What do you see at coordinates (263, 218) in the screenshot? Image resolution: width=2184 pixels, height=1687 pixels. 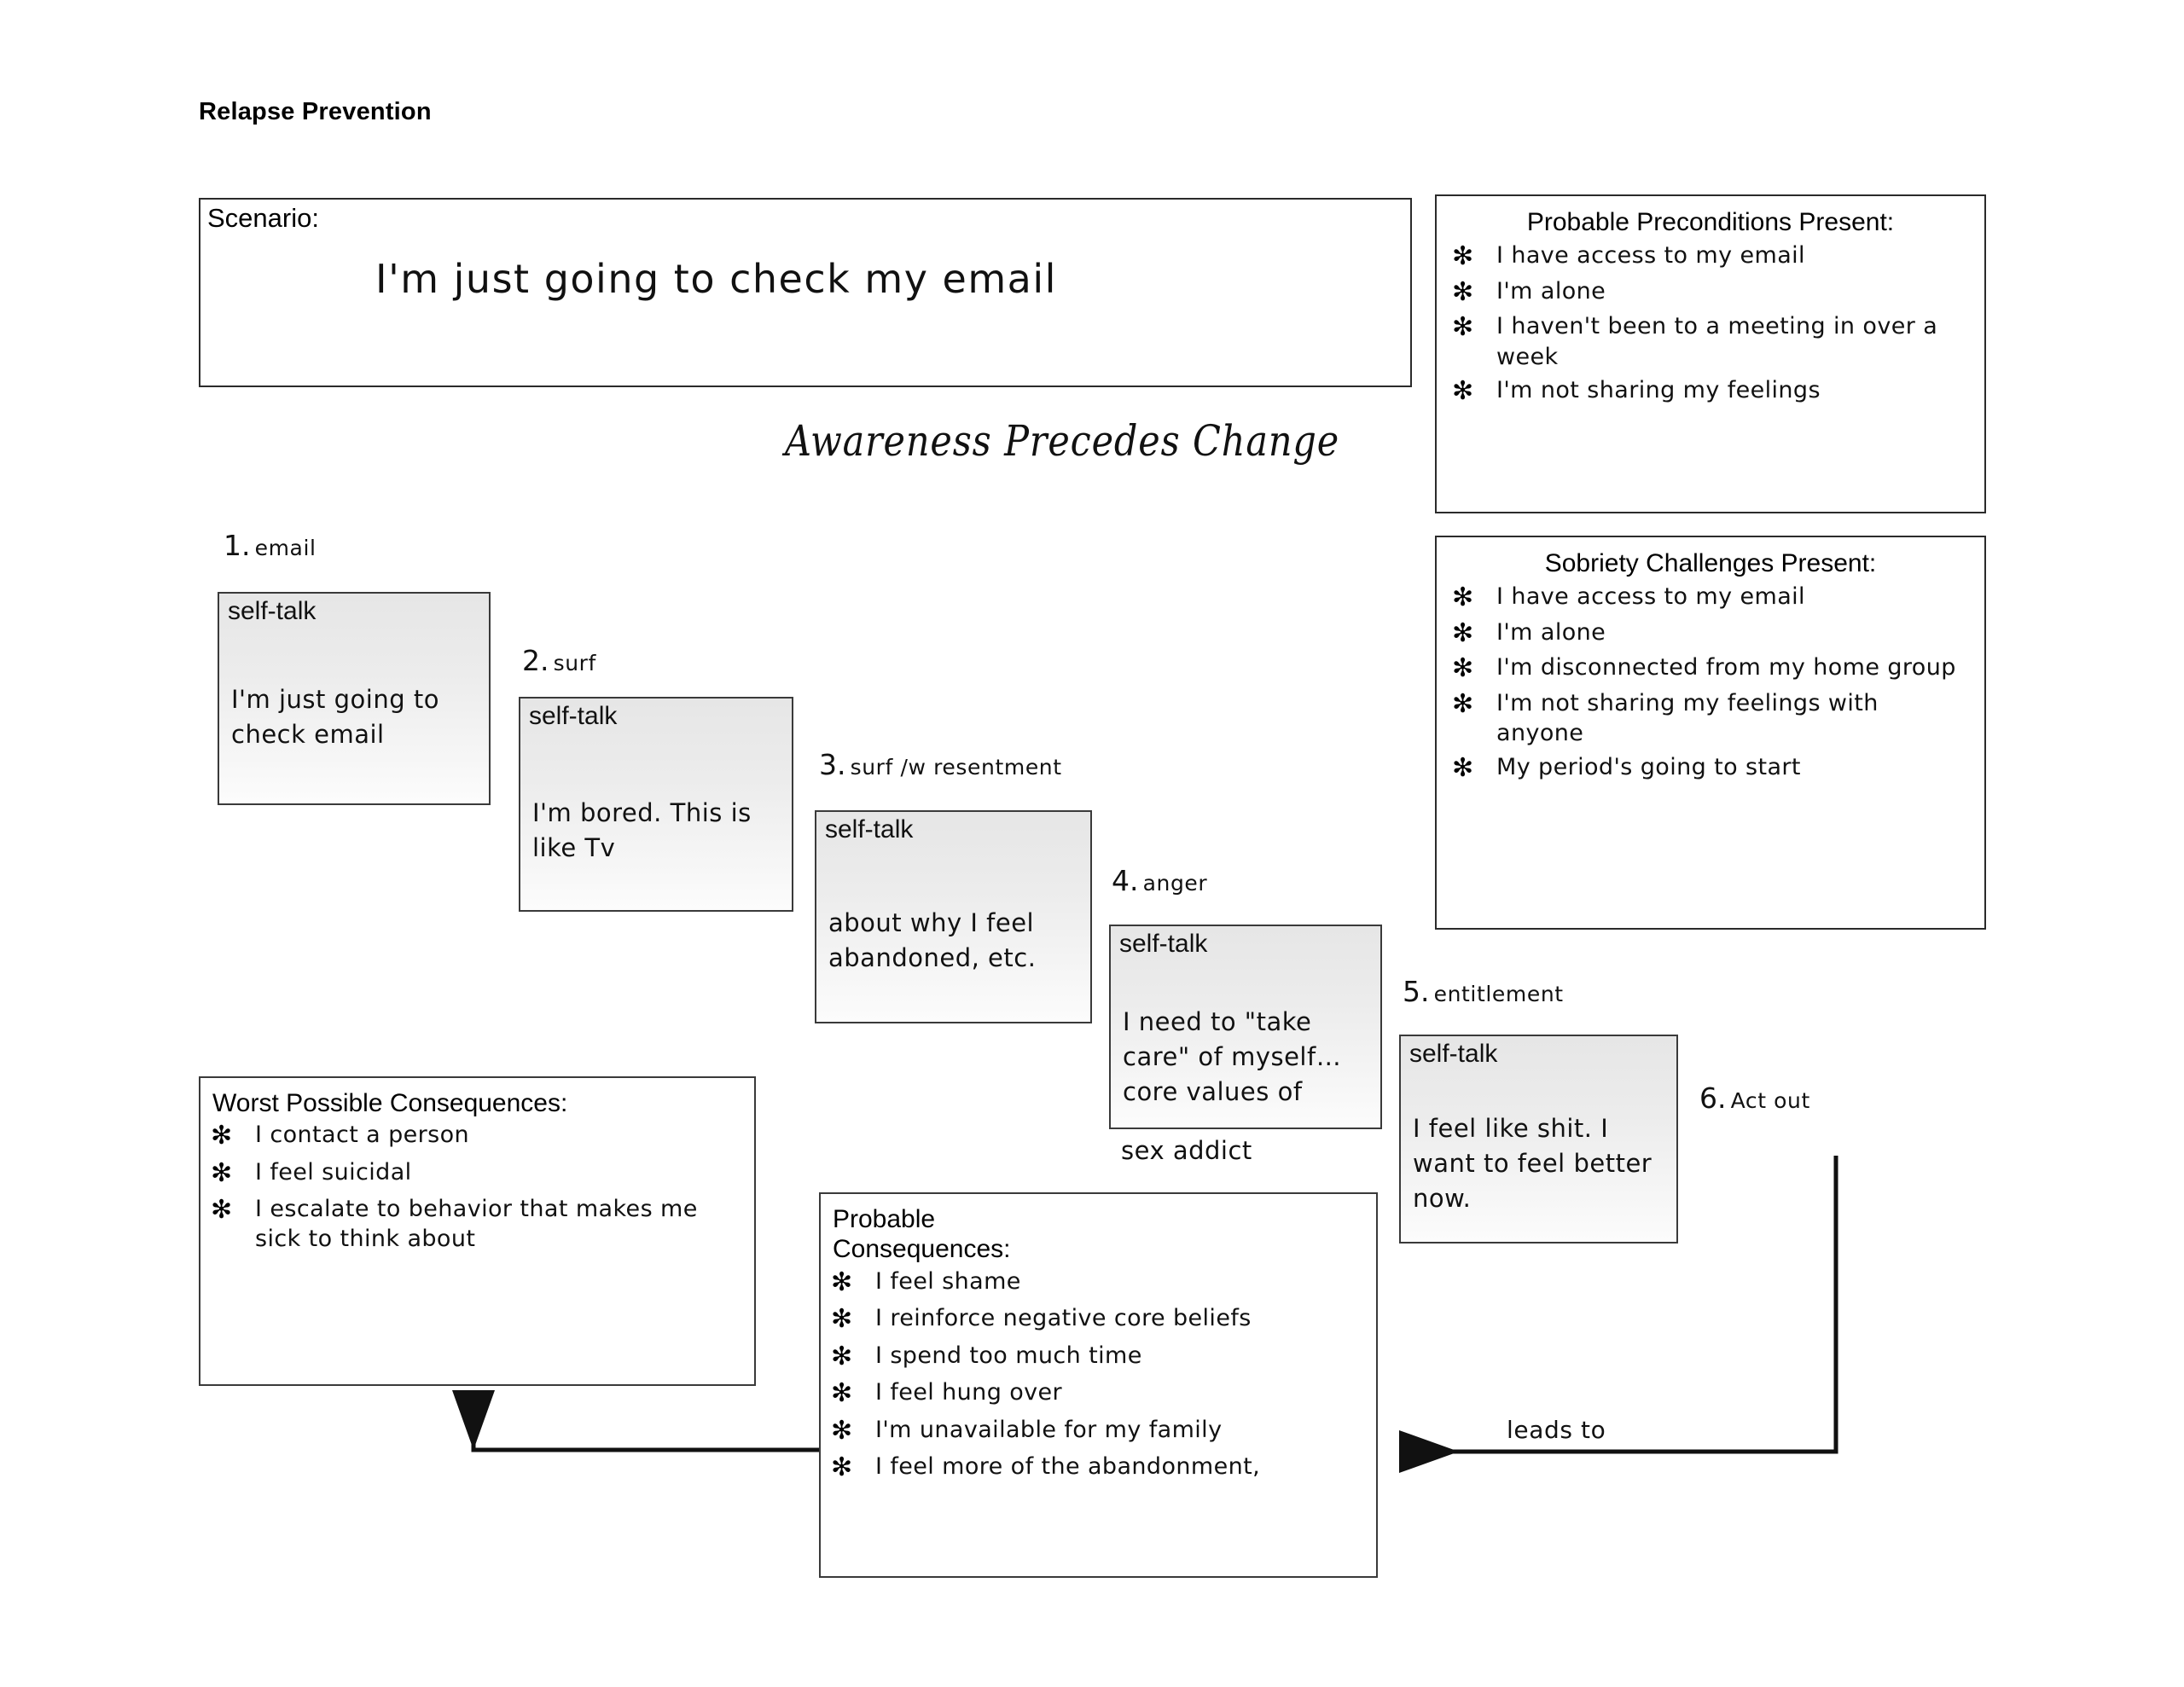 I see `scenario-label: Scenario:` at bounding box center [263, 218].